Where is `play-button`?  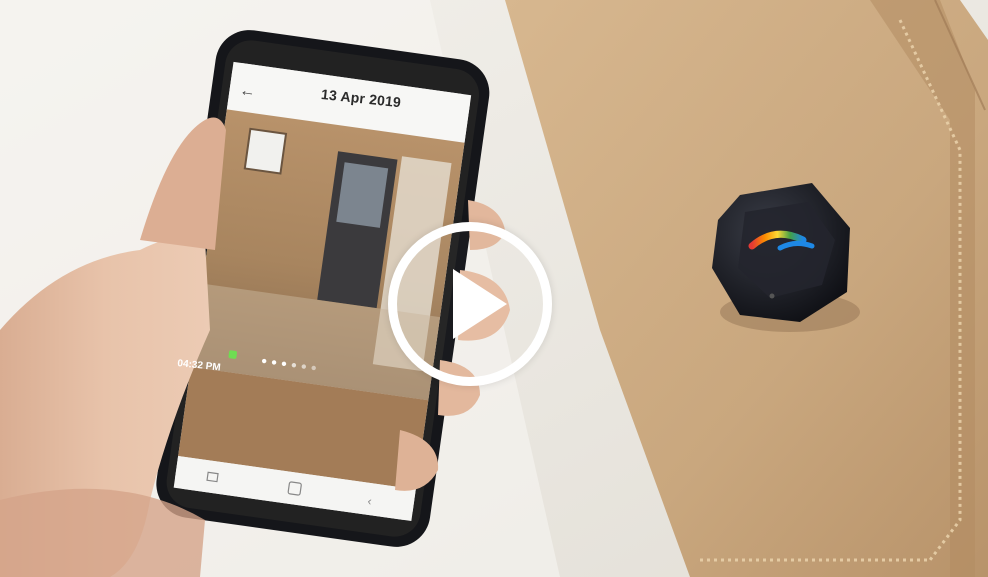
play-button is located at coordinates (470, 304).